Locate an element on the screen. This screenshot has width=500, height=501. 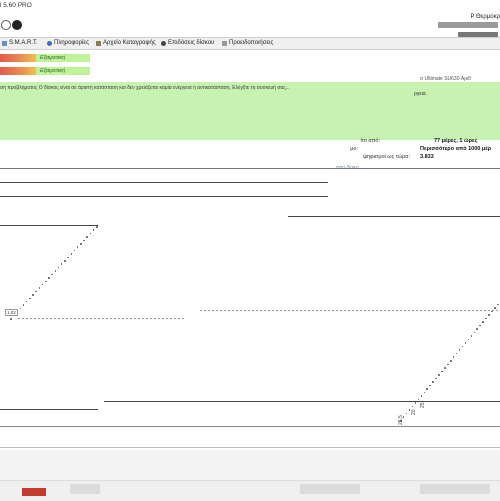
title-bar: l 5.60 PRO is located at coordinates (250, 6).